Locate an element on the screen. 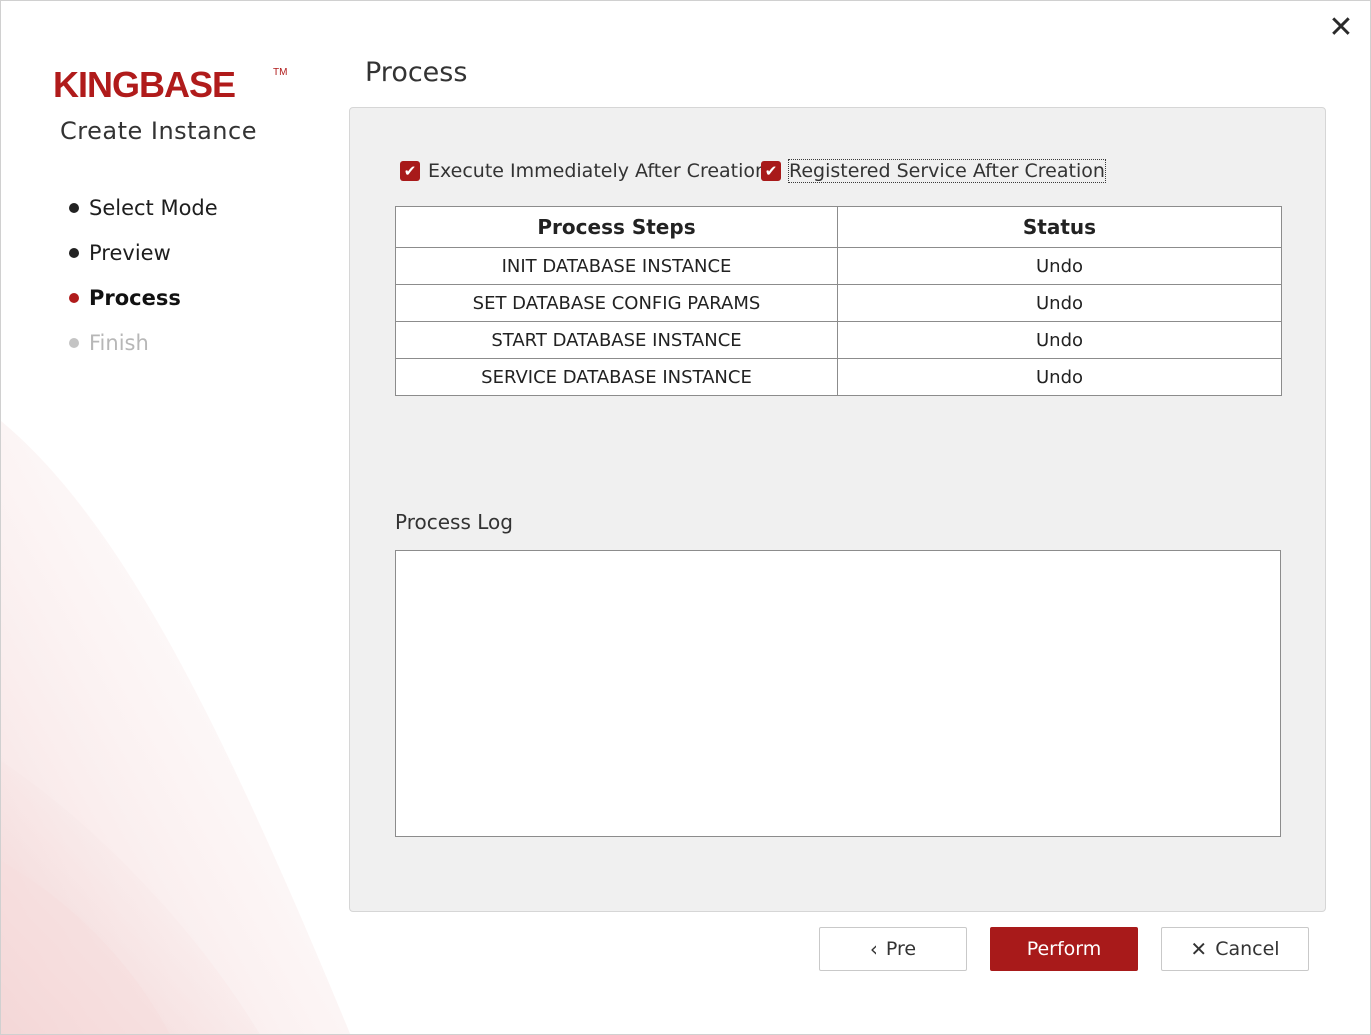 This screenshot has height=1035, width=1371. checkbox-label: Registered Service After Creation is located at coordinates (947, 171).